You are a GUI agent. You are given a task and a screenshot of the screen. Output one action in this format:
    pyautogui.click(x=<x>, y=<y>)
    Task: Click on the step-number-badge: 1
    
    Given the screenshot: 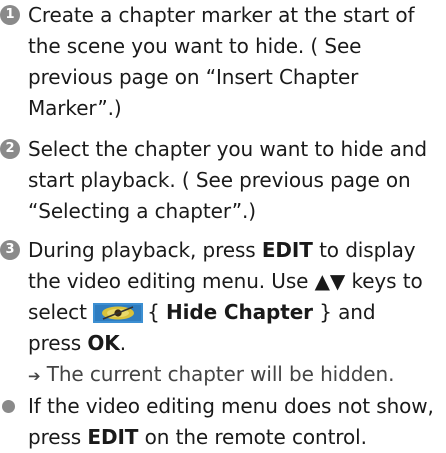 What is the action you would take?
    pyautogui.click(x=10, y=15)
    